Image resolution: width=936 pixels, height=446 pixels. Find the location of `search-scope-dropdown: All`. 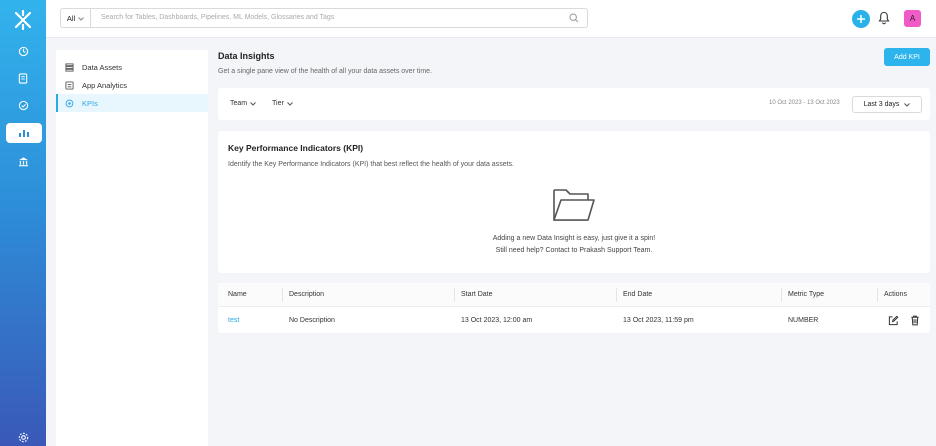

search-scope-dropdown: All is located at coordinates (76, 18).